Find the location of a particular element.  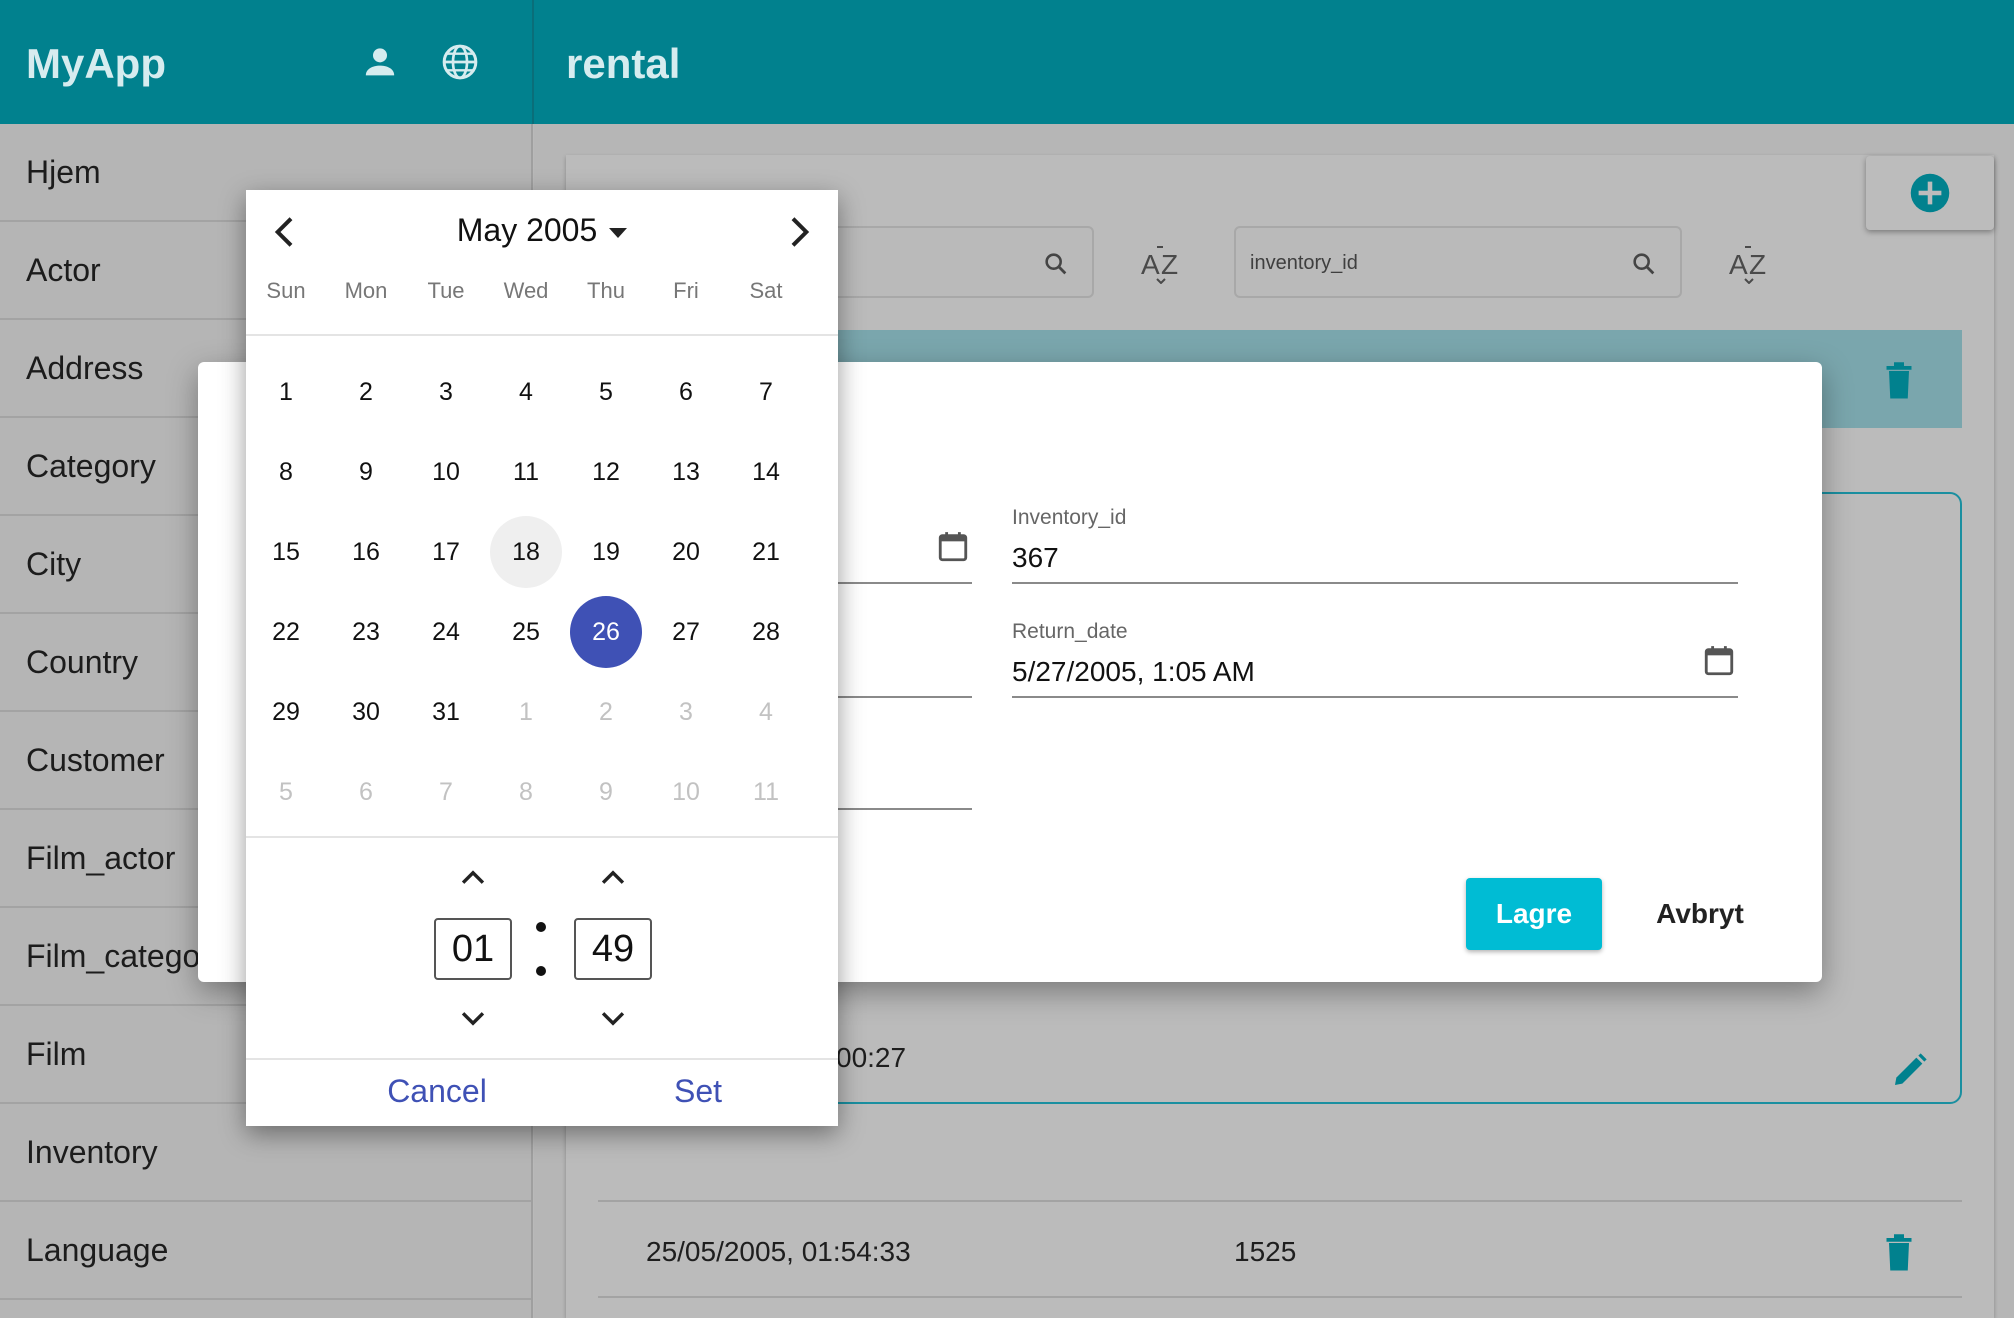

search-input-inventory: inventory_id is located at coordinates (1458, 262).